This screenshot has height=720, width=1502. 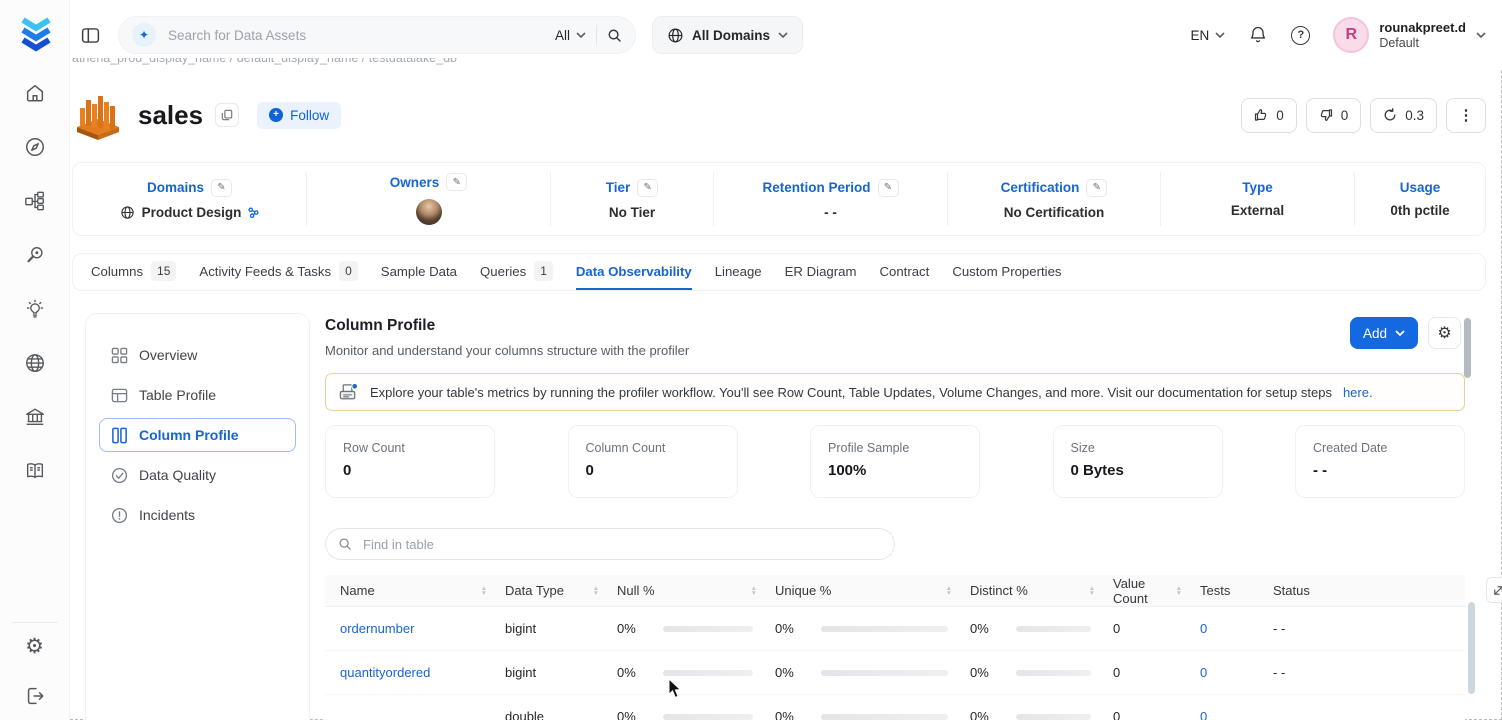 I want to click on header-data-type: Data Type ▲ ▼, so click(x=561, y=590).